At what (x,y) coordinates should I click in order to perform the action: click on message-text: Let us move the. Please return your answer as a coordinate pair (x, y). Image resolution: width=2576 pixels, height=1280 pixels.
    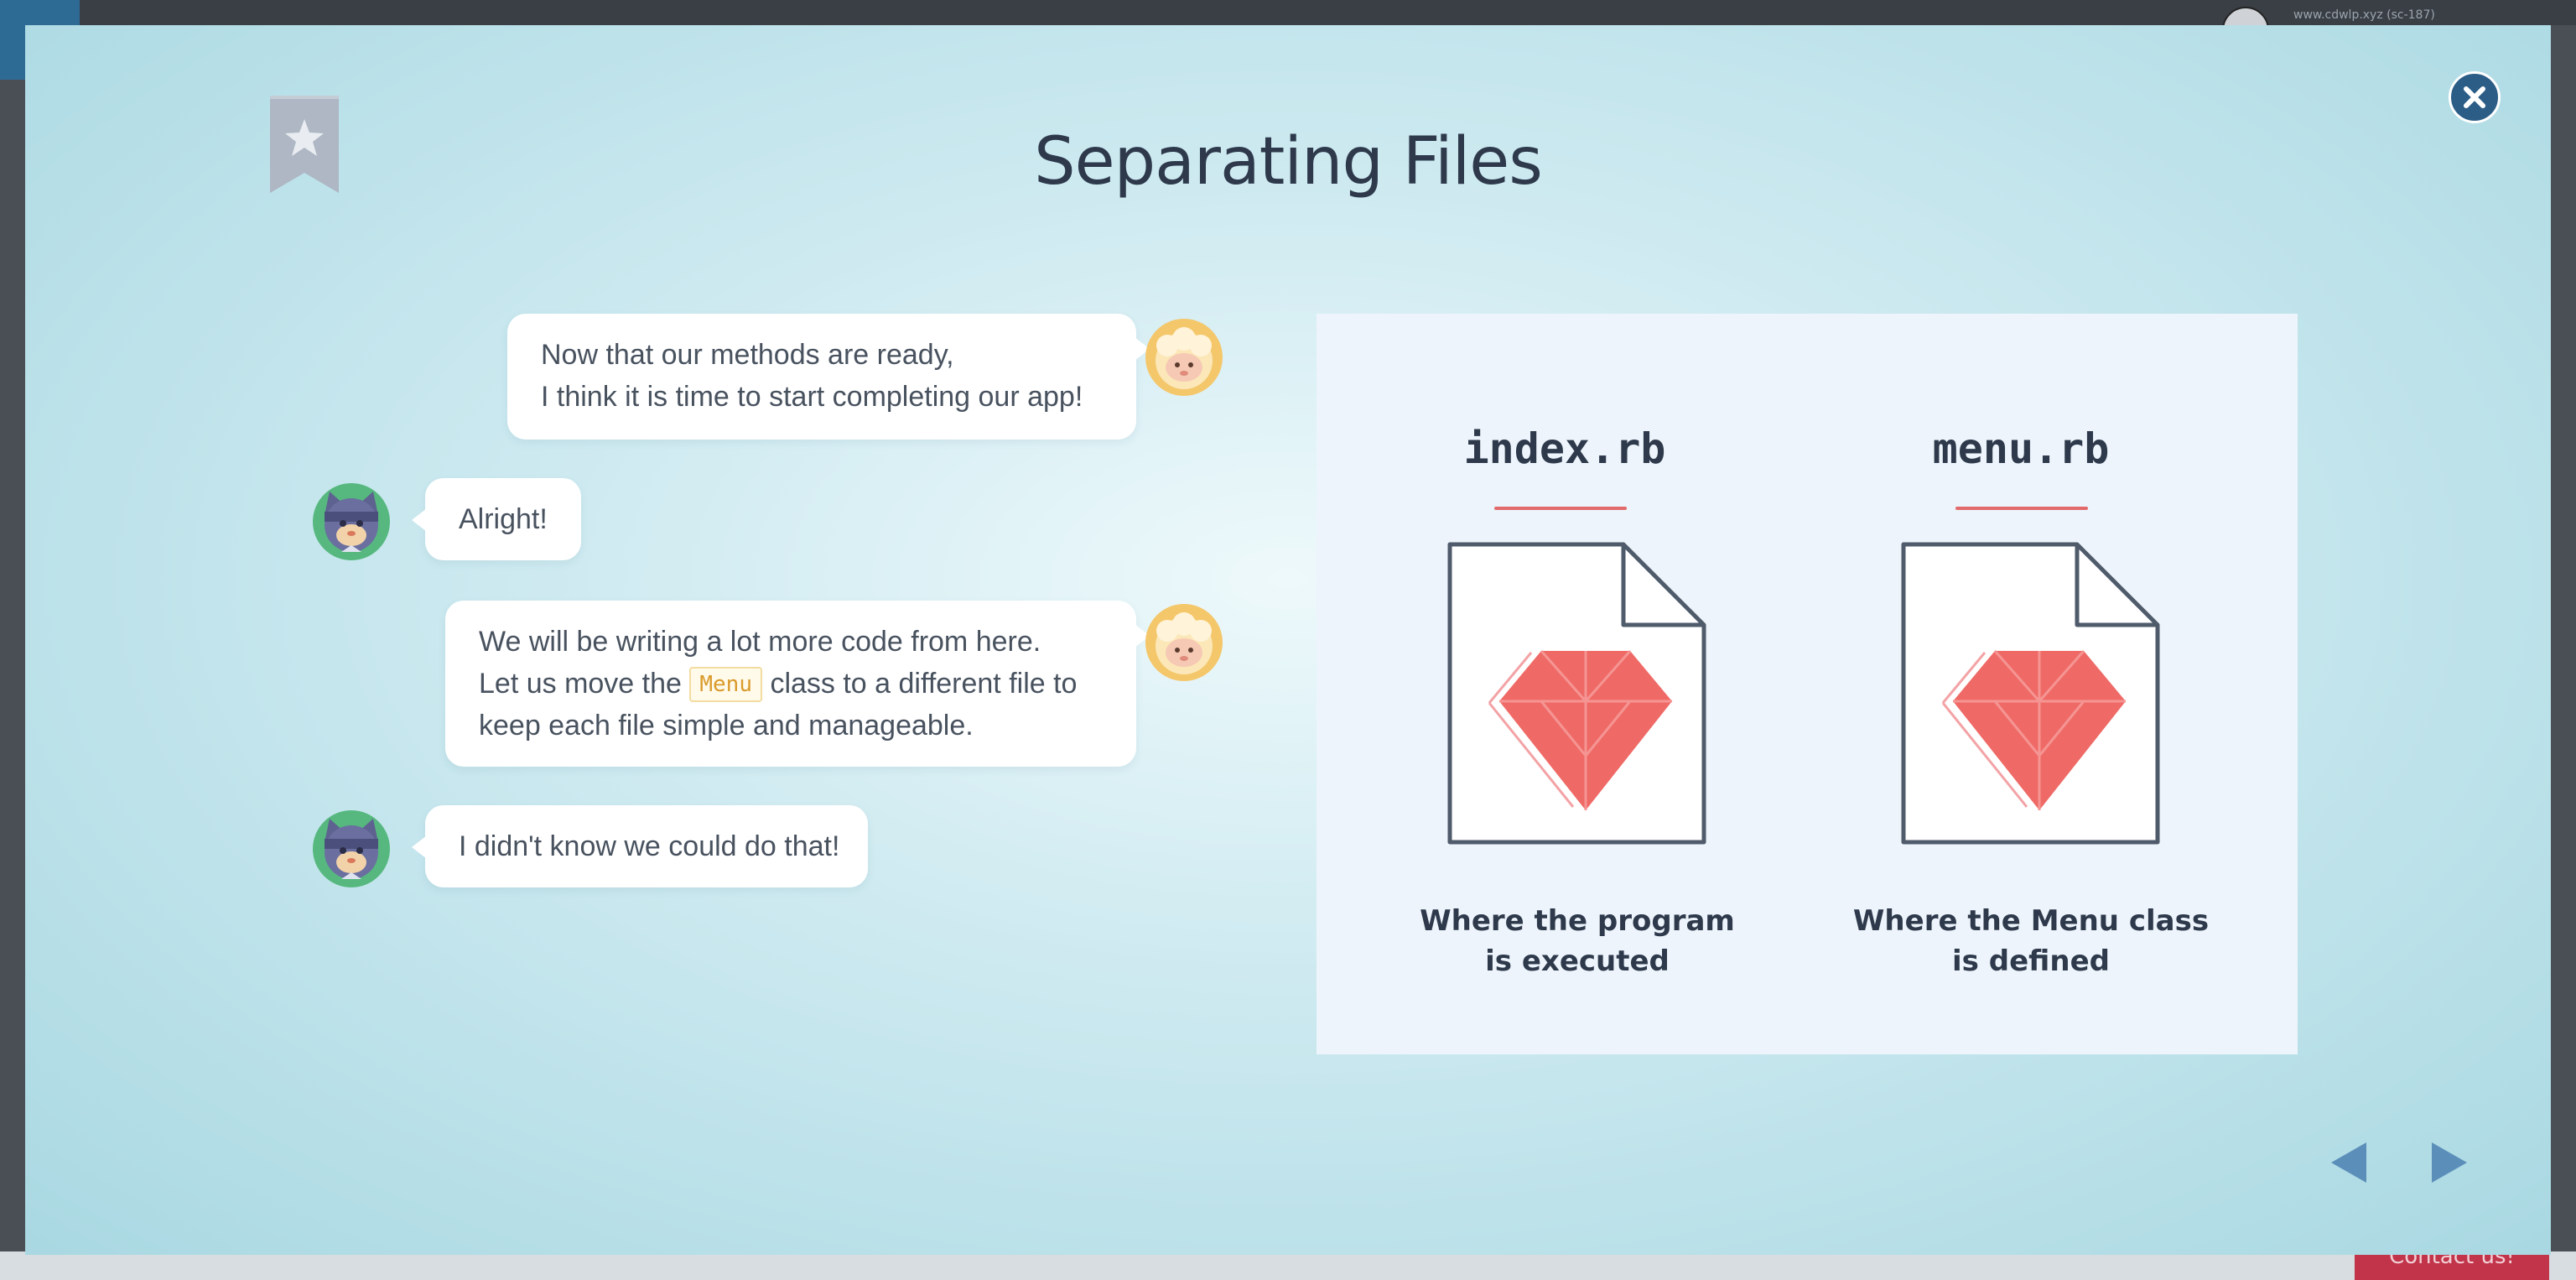
    Looking at the image, I should click on (580, 684).